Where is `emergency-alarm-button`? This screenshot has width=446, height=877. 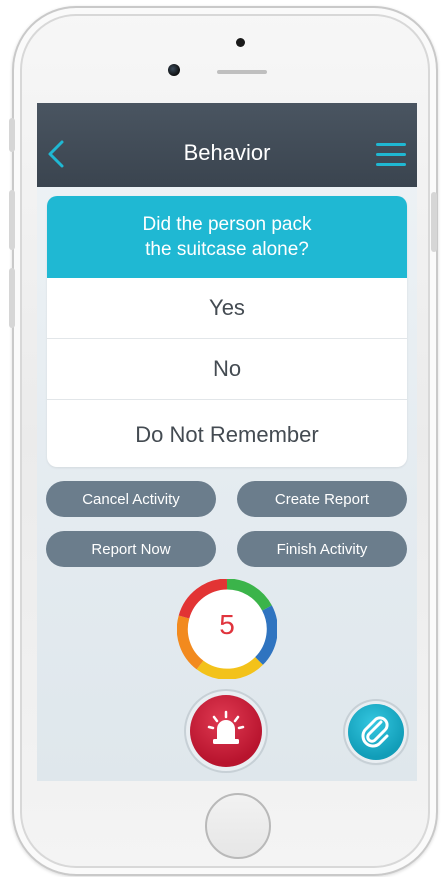
emergency-alarm-button is located at coordinates (226, 731).